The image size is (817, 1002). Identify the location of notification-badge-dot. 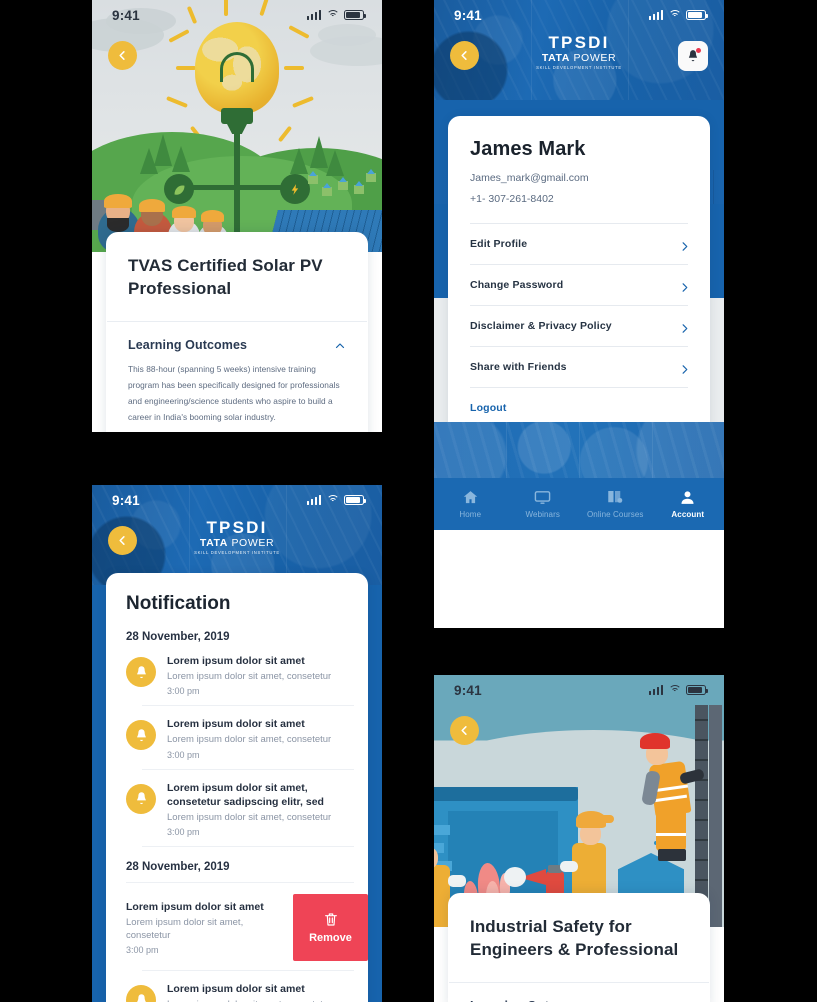
(698, 50).